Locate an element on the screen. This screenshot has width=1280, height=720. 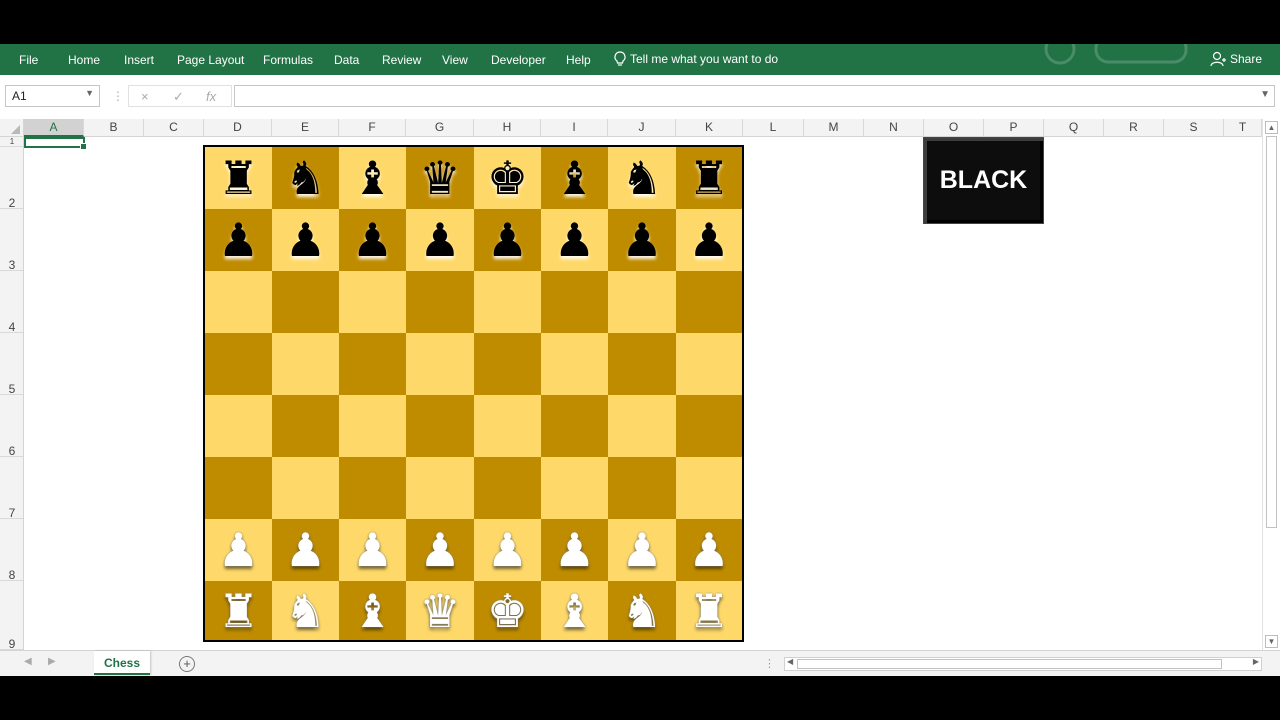
row-header-9: 9 is located at coordinates (11, 615).